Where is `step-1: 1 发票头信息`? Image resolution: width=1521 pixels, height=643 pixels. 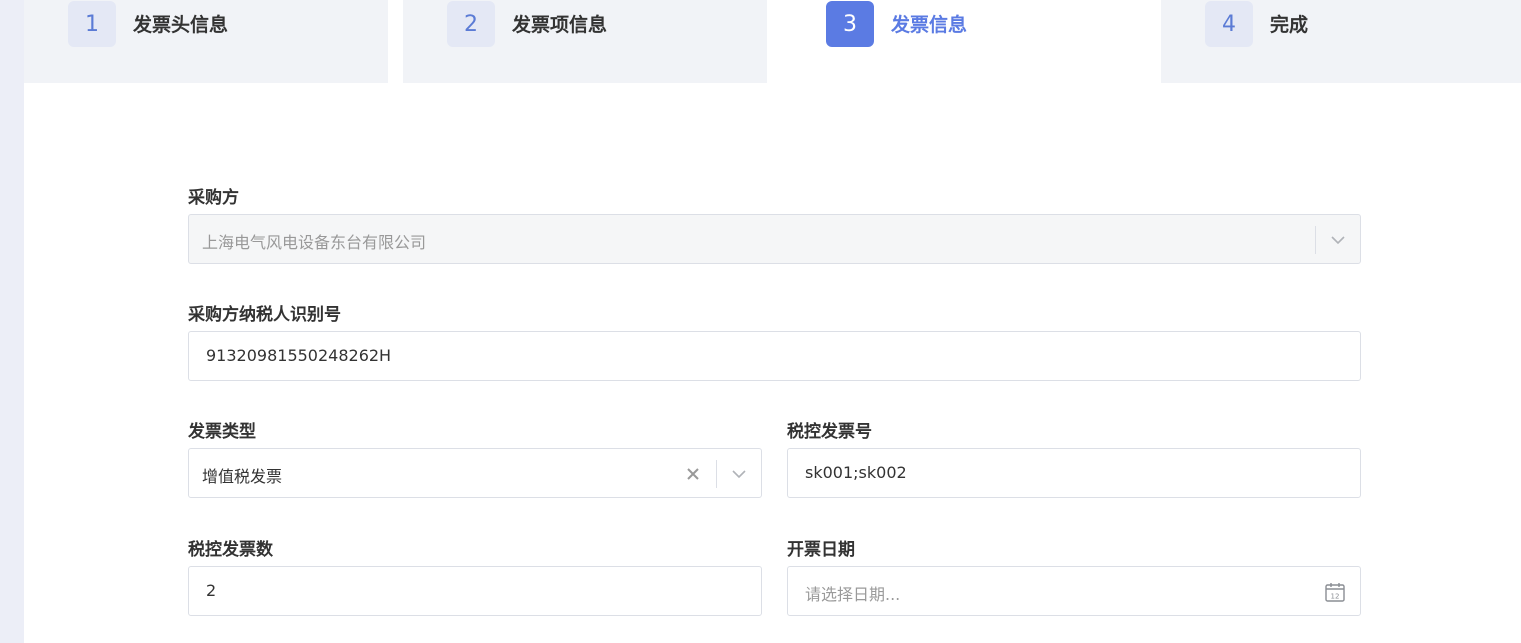 step-1: 1 发票头信息 is located at coordinates (206, 41).